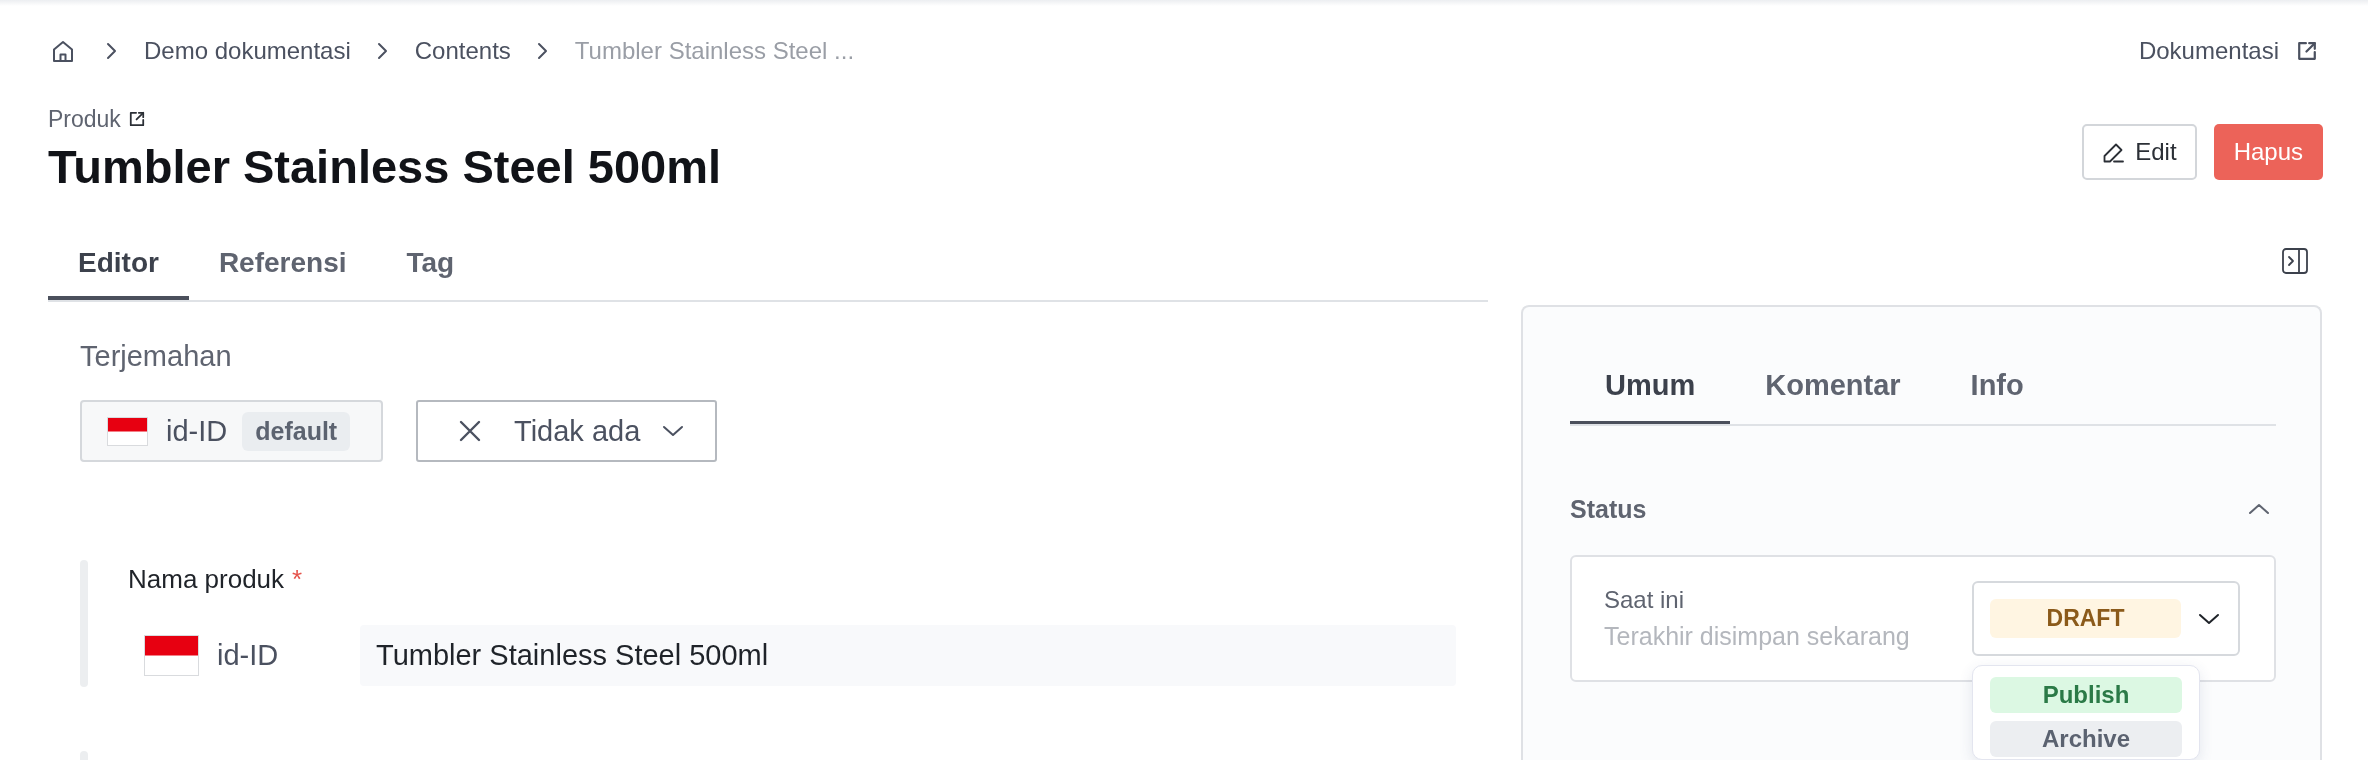  What do you see at coordinates (1833, 387) in the screenshot?
I see `tab: Komentar` at bounding box center [1833, 387].